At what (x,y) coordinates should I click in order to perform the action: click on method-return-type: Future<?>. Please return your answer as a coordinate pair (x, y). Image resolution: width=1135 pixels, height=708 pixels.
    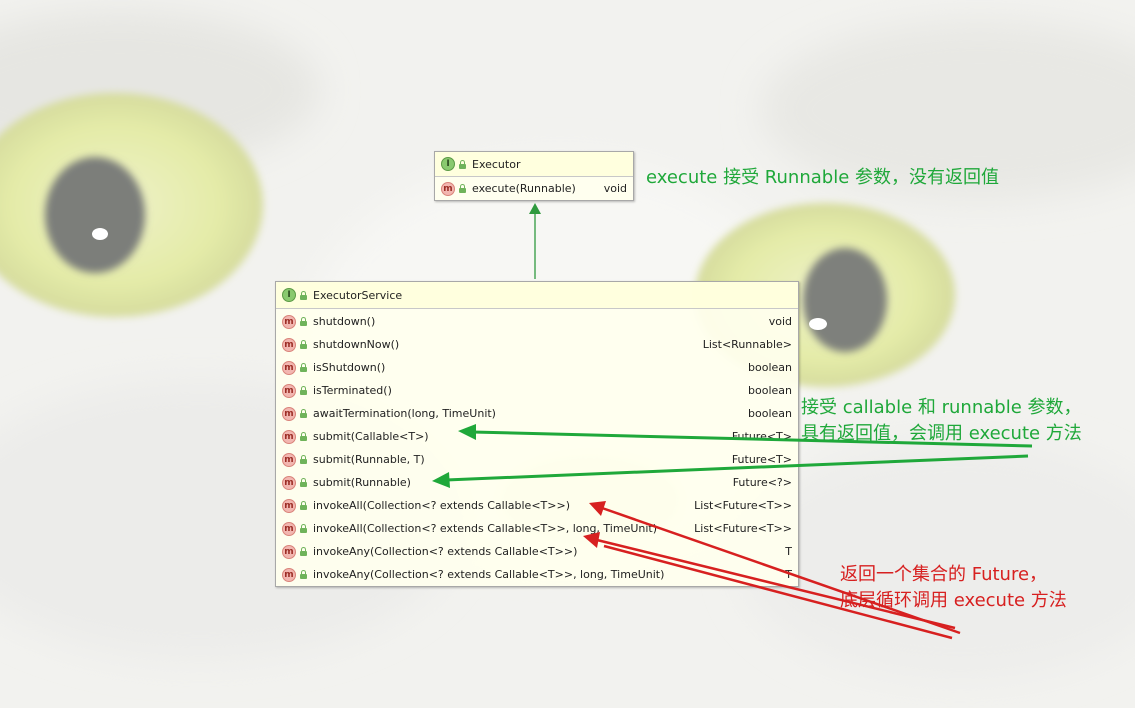
    Looking at the image, I should click on (762, 482).